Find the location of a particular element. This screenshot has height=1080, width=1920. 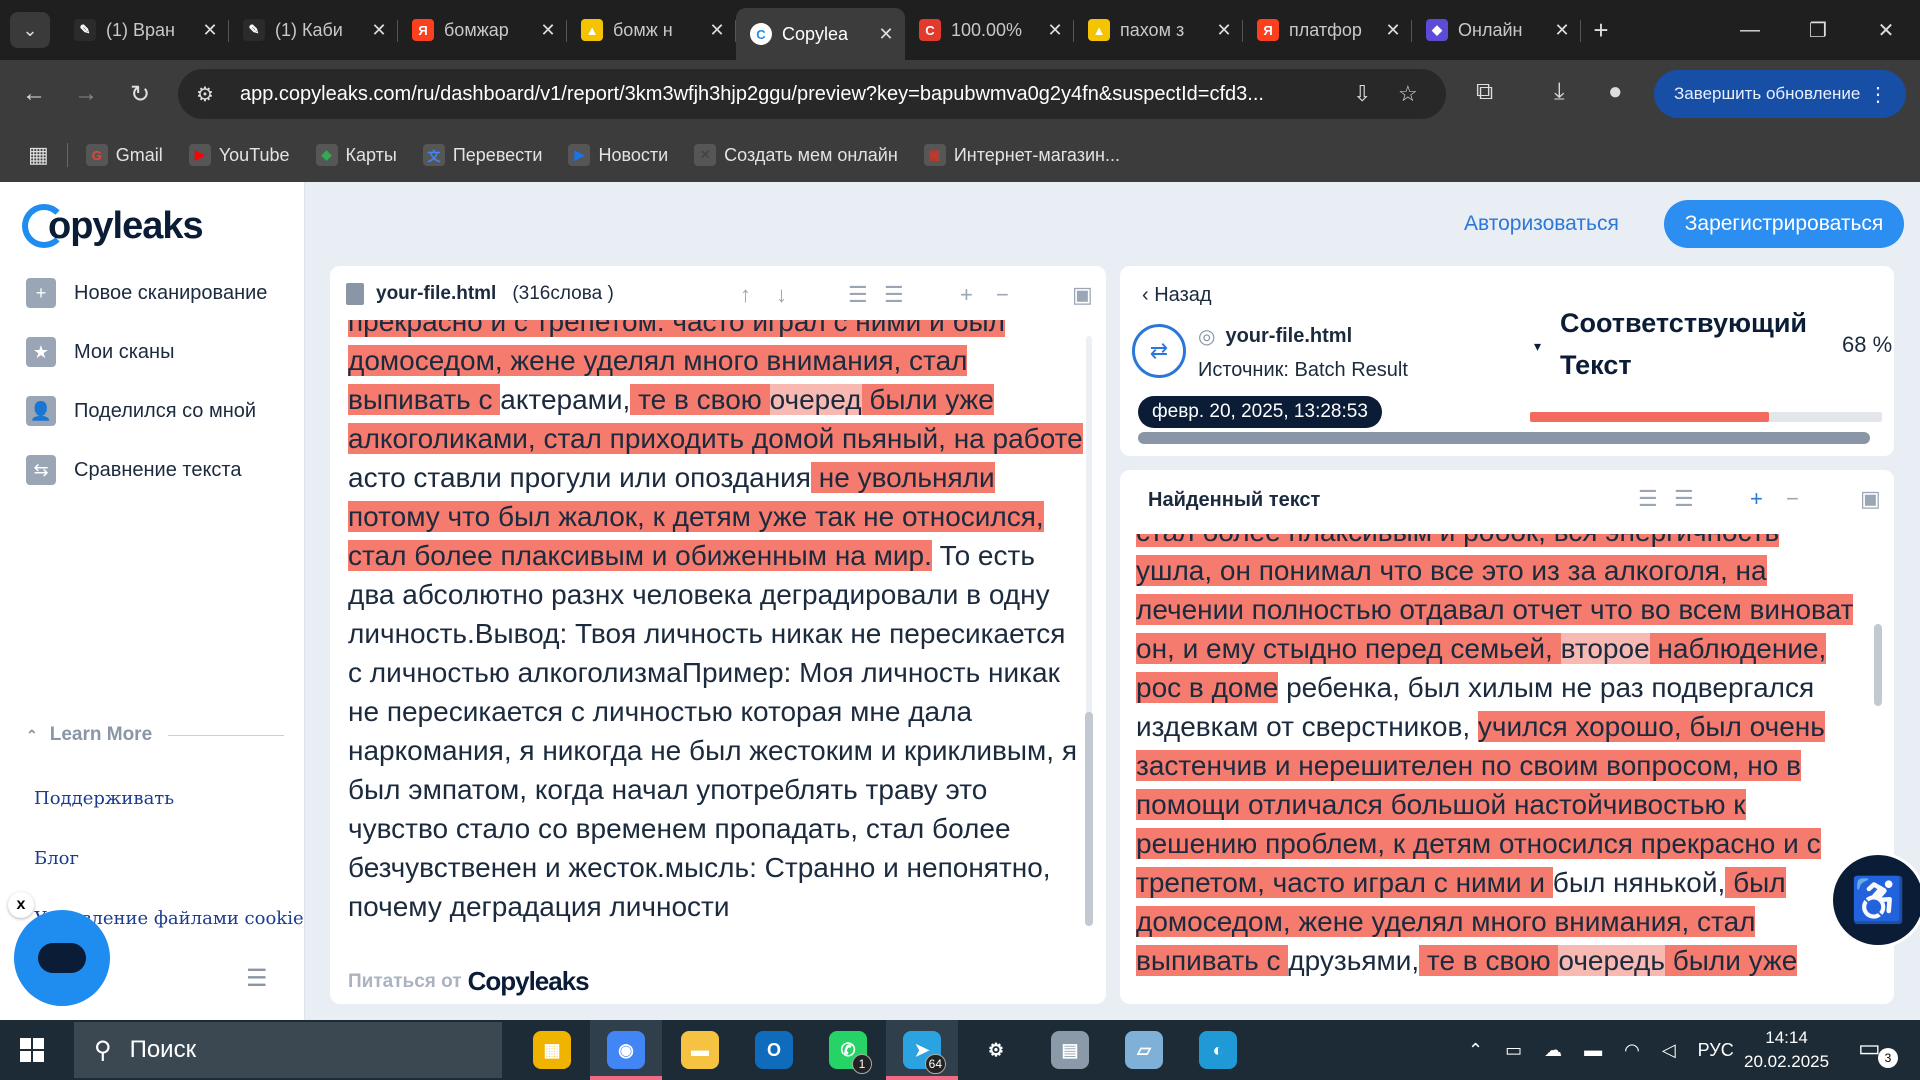

accessibility-icon: ♿ is located at coordinates (1875, 900).